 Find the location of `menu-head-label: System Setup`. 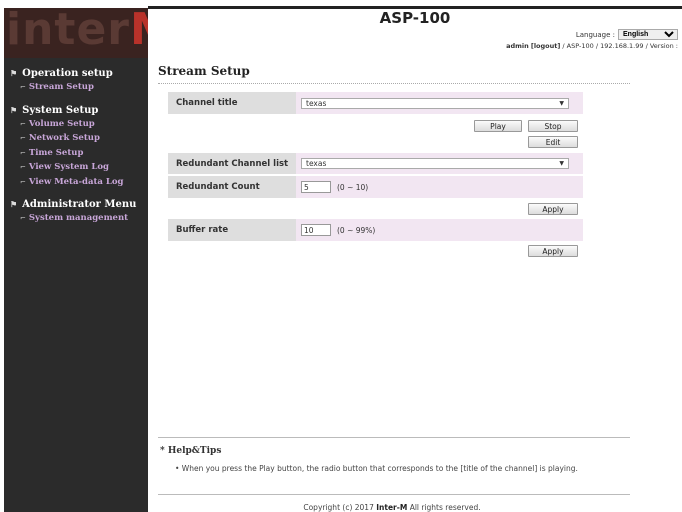

menu-head-label: System Setup is located at coordinates (60, 110).